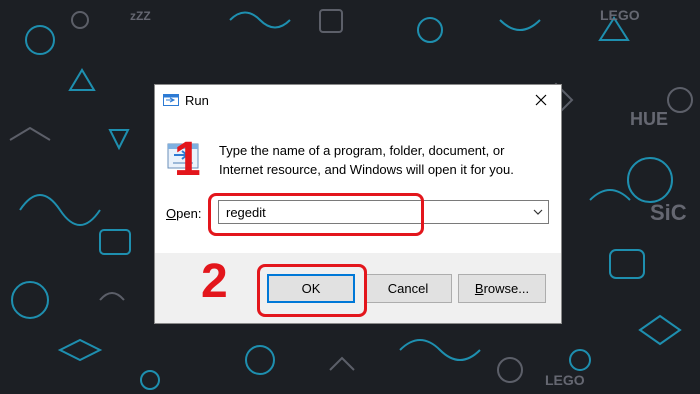 The width and height of the screenshot is (700, 394). Describe the element at coordinates (214, 281) in the screenshot. I see `step-2-number: 2` at that location.